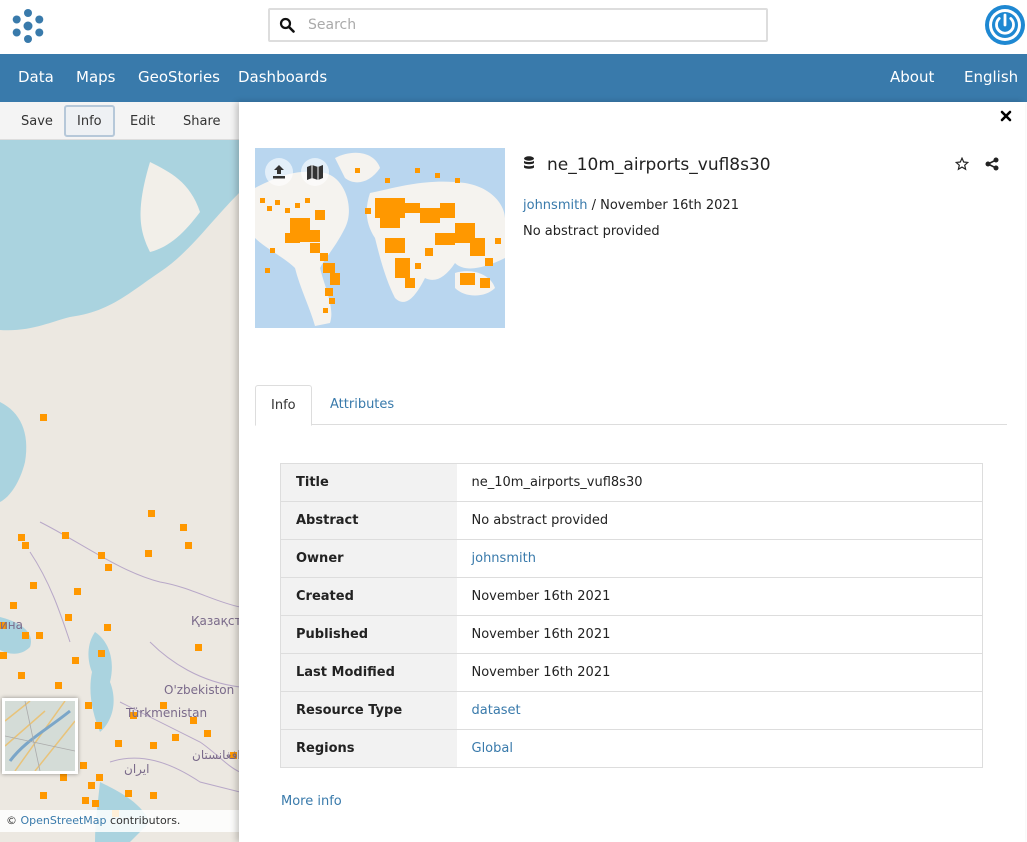  What do you see at coordinates (11, 820) in the screenshot?
I see `attribution-prefix: ©` at bounding box center [11, 820].